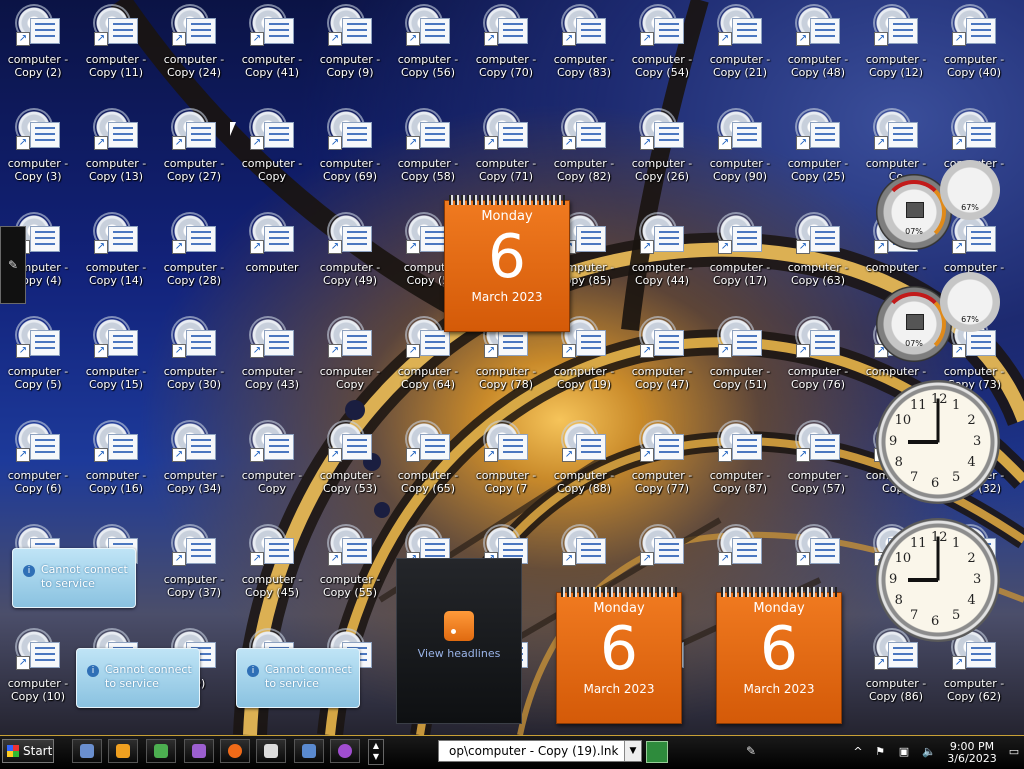  What do you see at coordinates (1014, 752) in the screenshot?
I see `monitor-icon: ▭` at bounding box center [1014, 752].